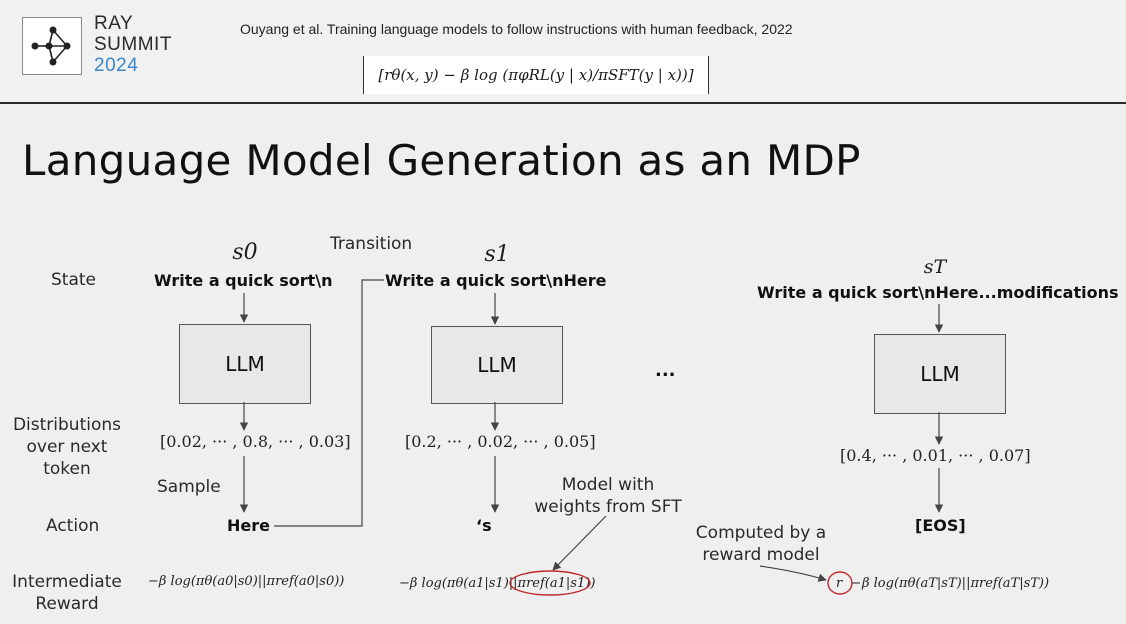 This screenshot has height=624, width=1126. Describe the element at coordinates (497, 254) in the screenshot. I see `state-symbol-s1: s1` at that location.